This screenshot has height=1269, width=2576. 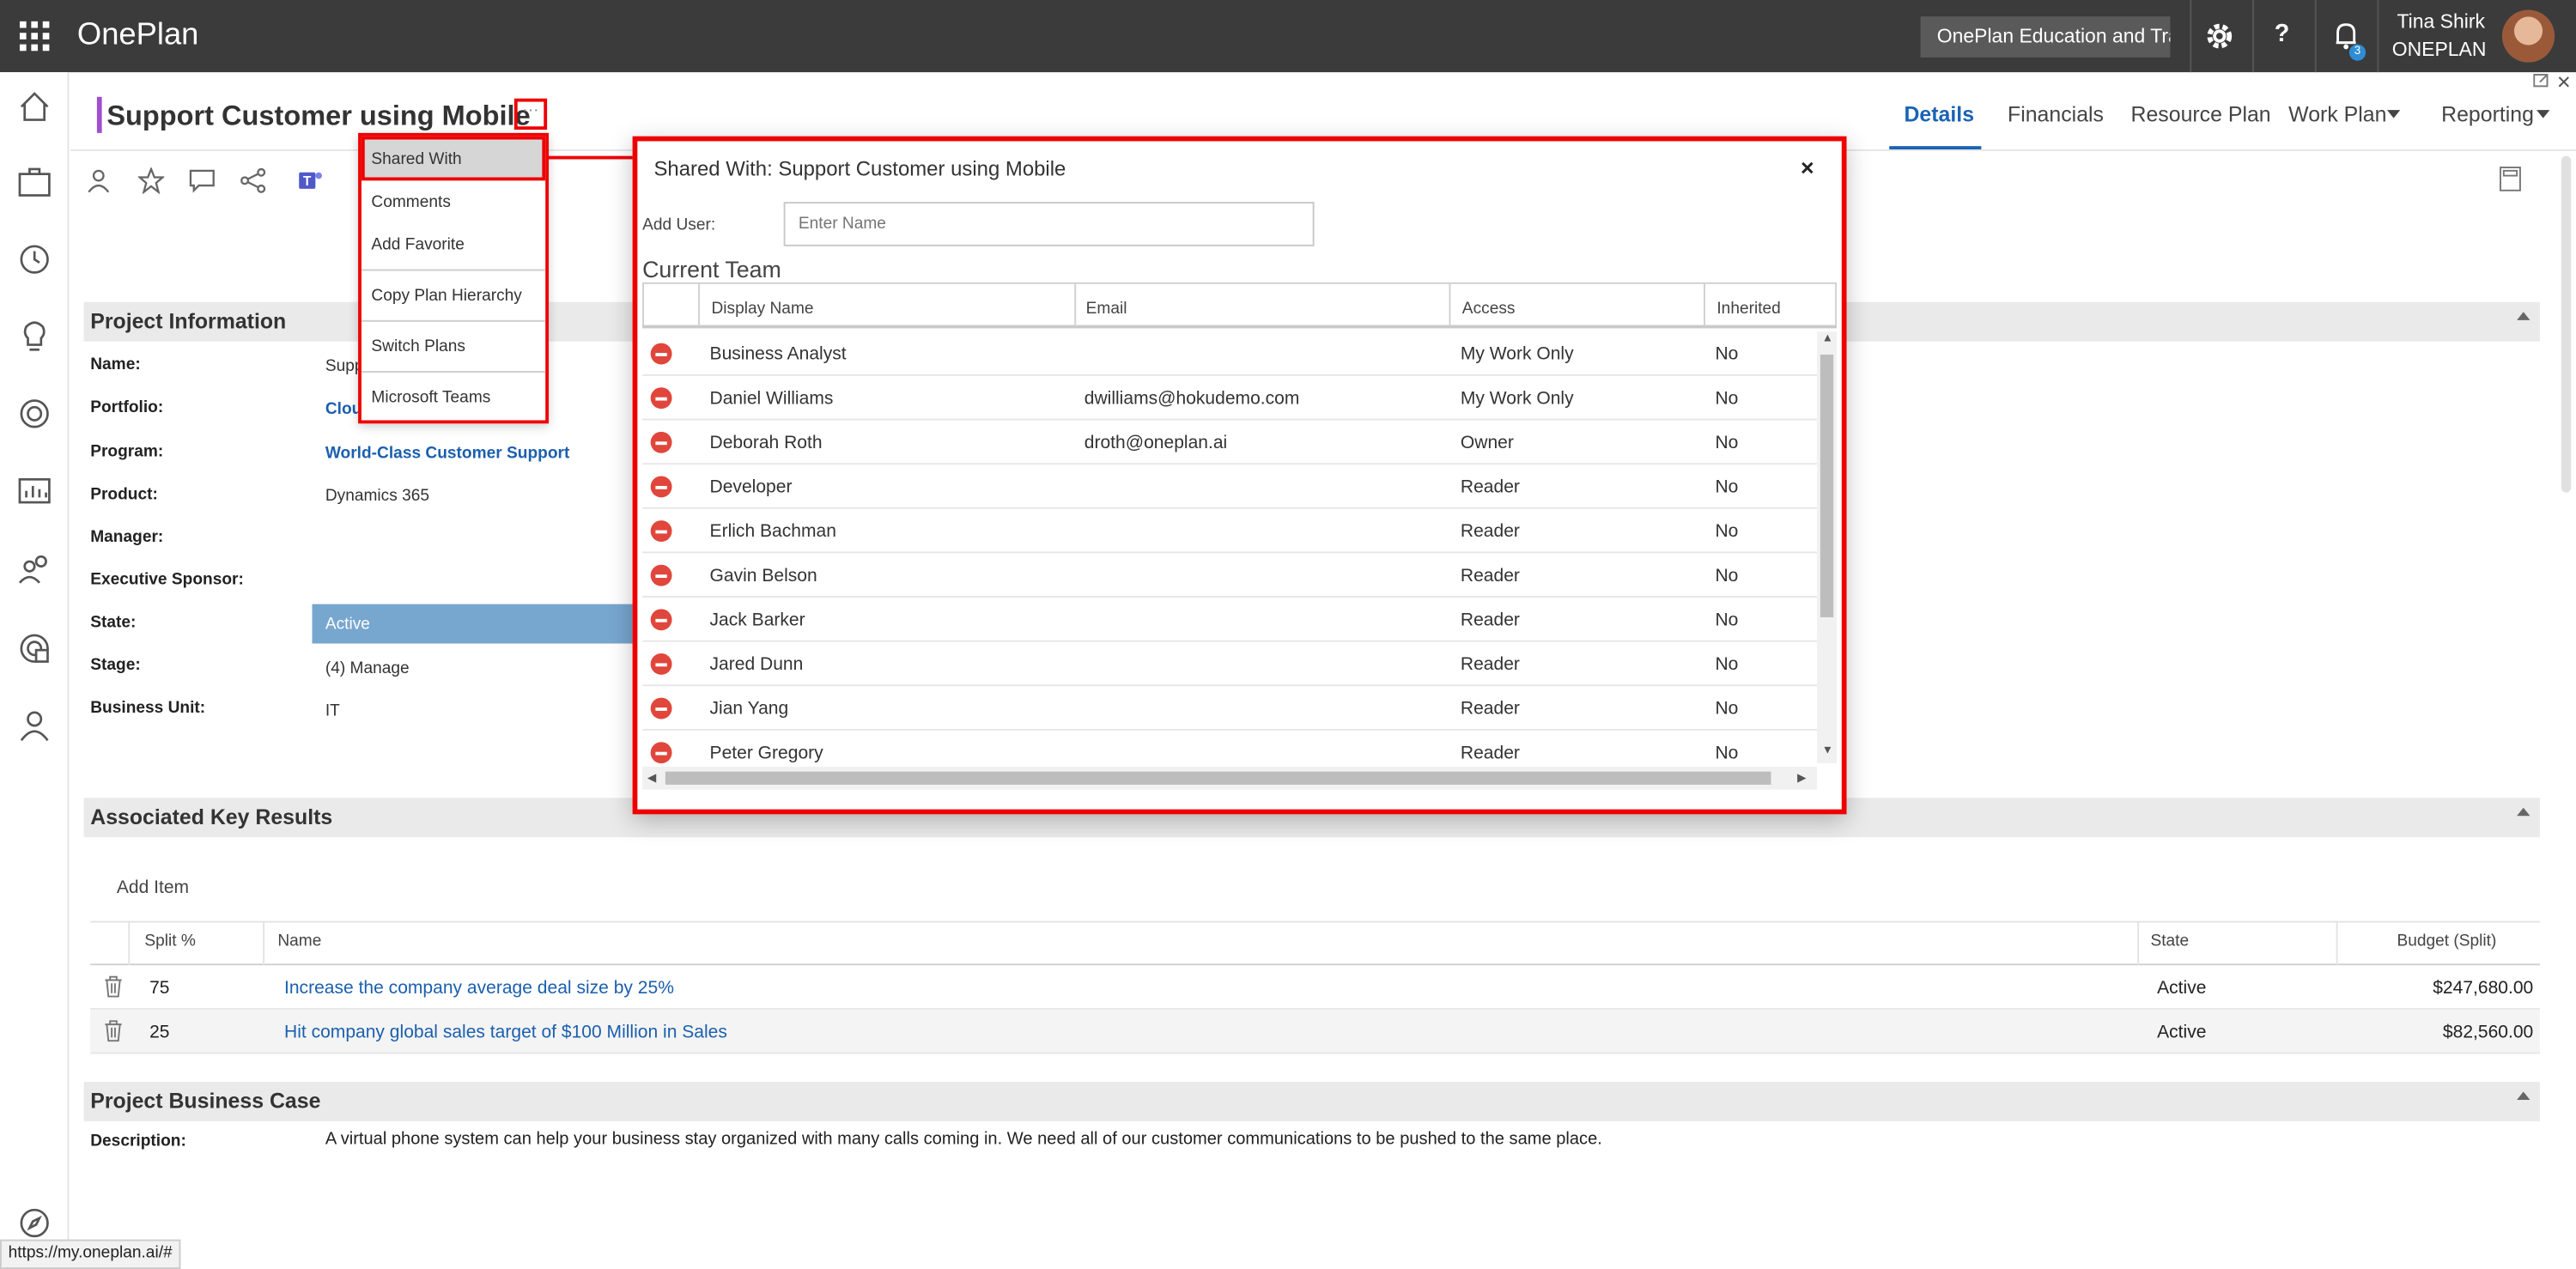 I want to click on reporting-chevron-down-icon, so click(x=2544, y=114).